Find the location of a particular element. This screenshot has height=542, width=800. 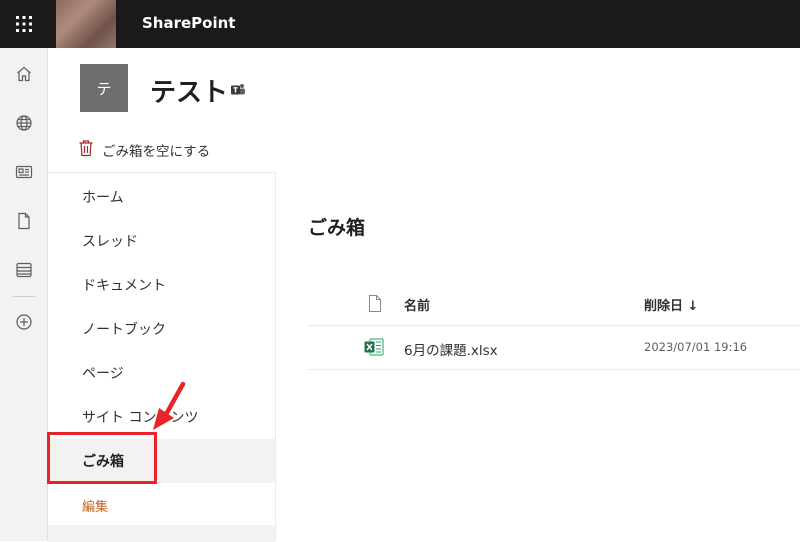

excel-file-icon is located at coordinates (374, 349).